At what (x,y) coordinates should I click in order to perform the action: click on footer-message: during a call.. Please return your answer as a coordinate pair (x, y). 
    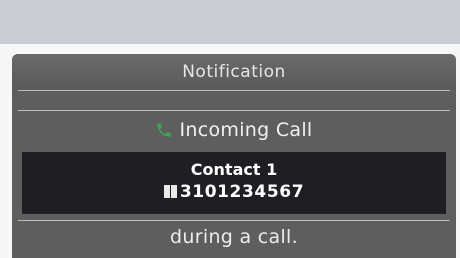
    Looking at the image, I should click on (234, 237).